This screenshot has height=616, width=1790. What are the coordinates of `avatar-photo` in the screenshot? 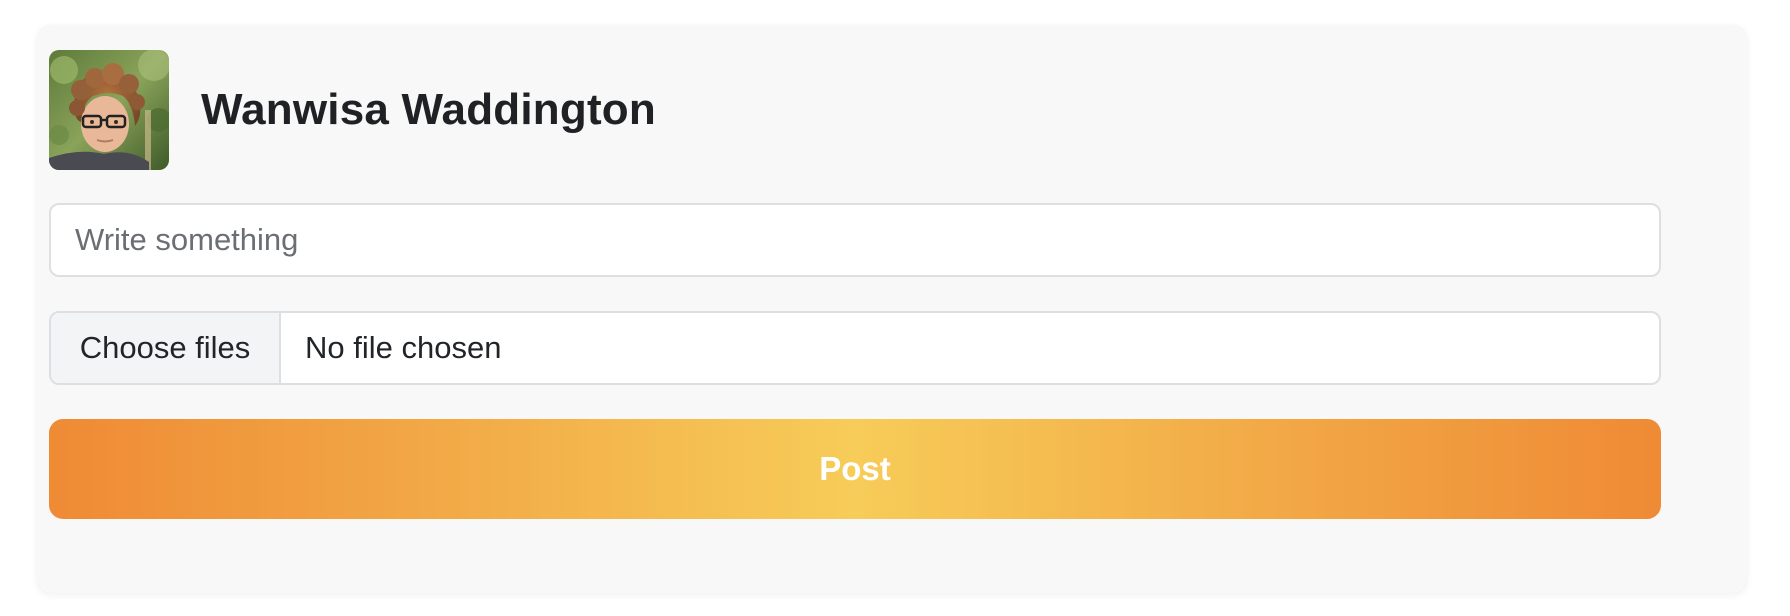 It's located at (109, 110).